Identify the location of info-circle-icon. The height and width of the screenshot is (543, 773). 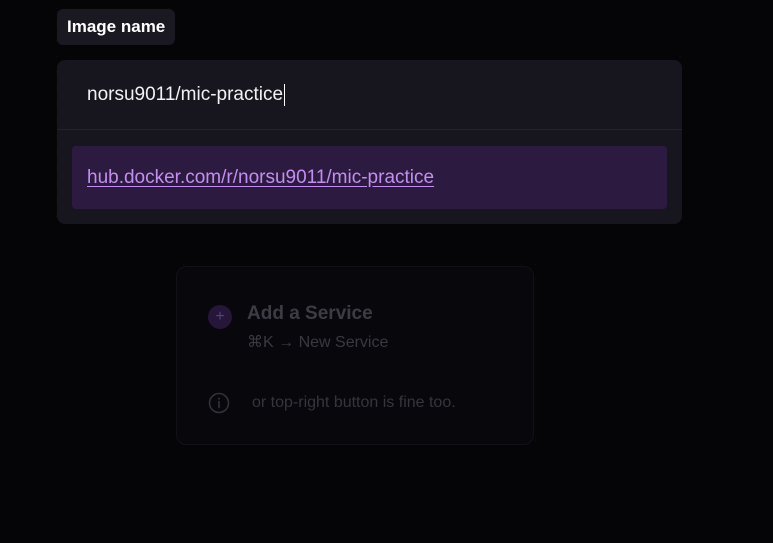
(219, 403).